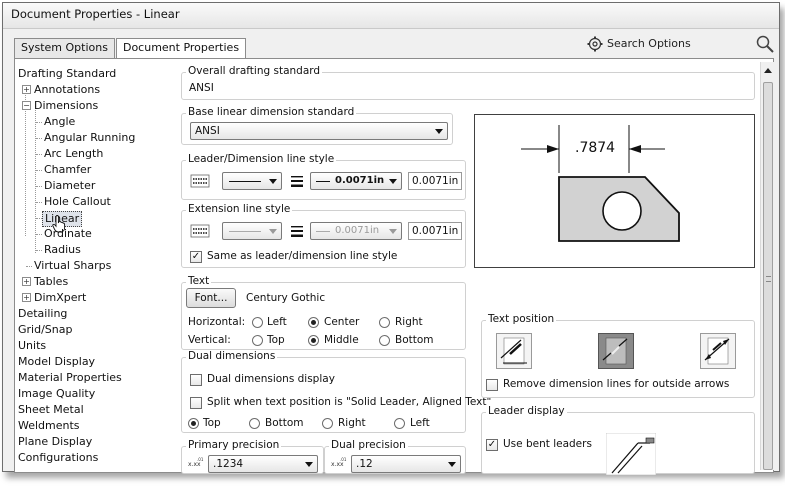 The height and width of the screenshot is (491, 785). I want to click on collapse-minus-icon: −, so click(26, 105).